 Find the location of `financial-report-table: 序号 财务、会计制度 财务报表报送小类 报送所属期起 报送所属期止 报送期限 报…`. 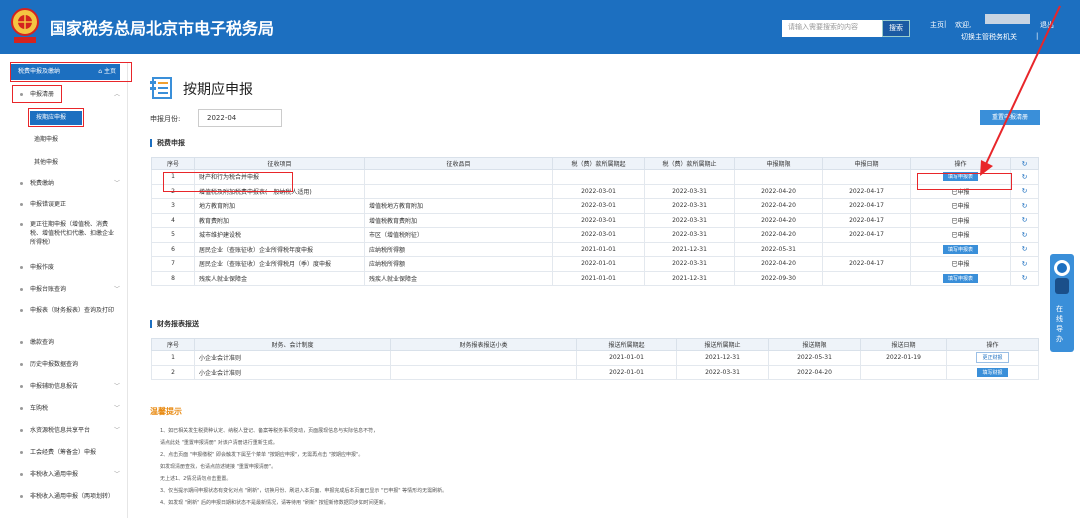

financial-report-table: 序号 财务、会计制度 财务报表报送小类 报送所属期起 报送所属期止 报送期限 报… is located at coordinates (595, 359).